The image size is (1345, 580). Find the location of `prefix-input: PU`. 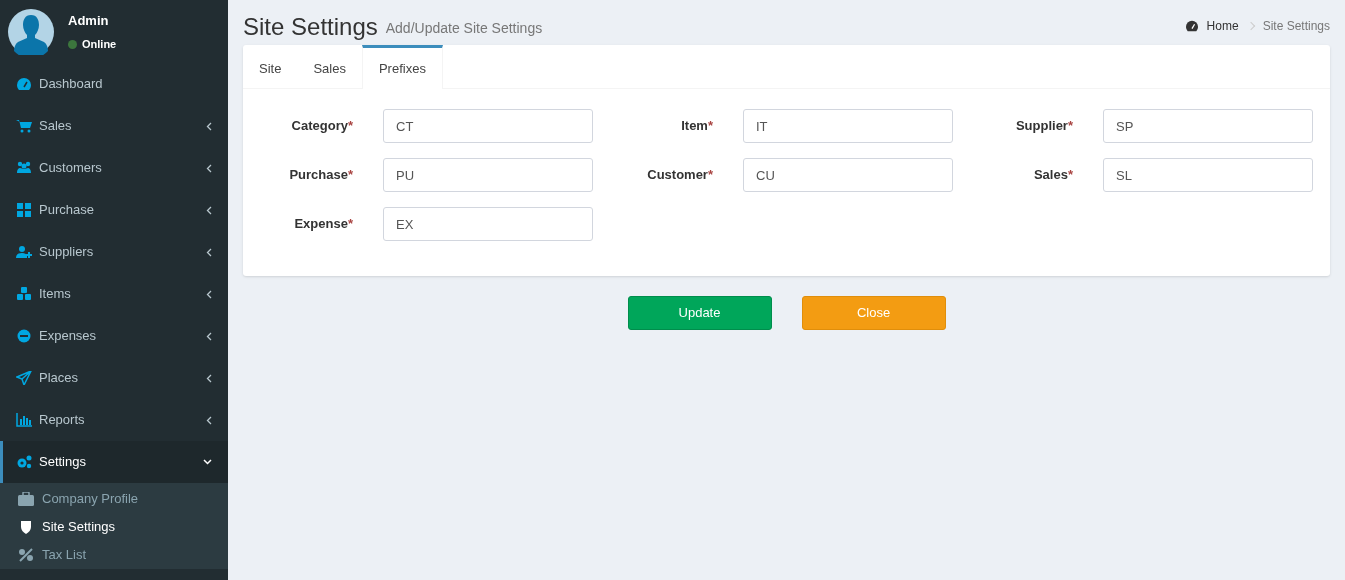

prefix-input: PU is located at coordinates (488, 175).